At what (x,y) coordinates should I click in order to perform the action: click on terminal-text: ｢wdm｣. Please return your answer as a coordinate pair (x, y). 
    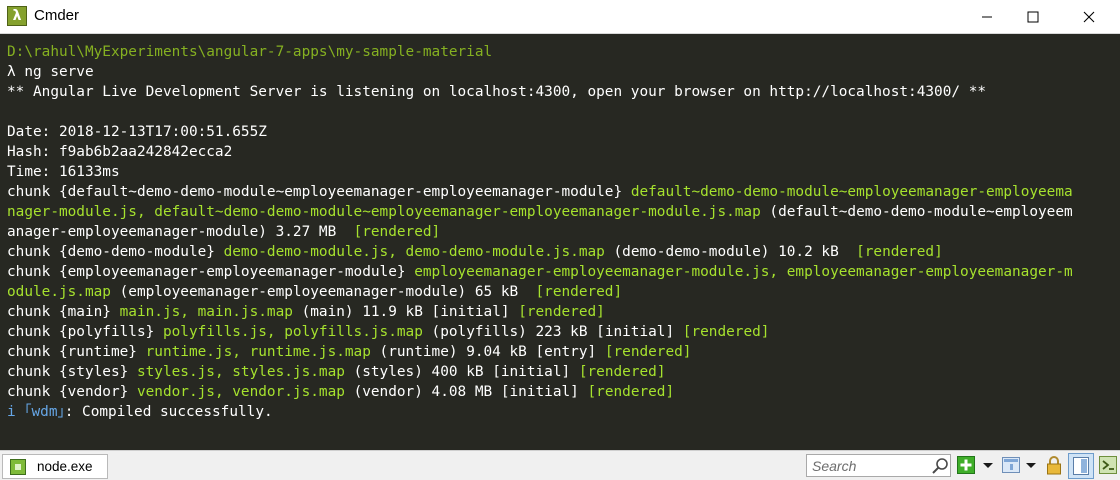
    Looking at the image, I should click on (44, 412).